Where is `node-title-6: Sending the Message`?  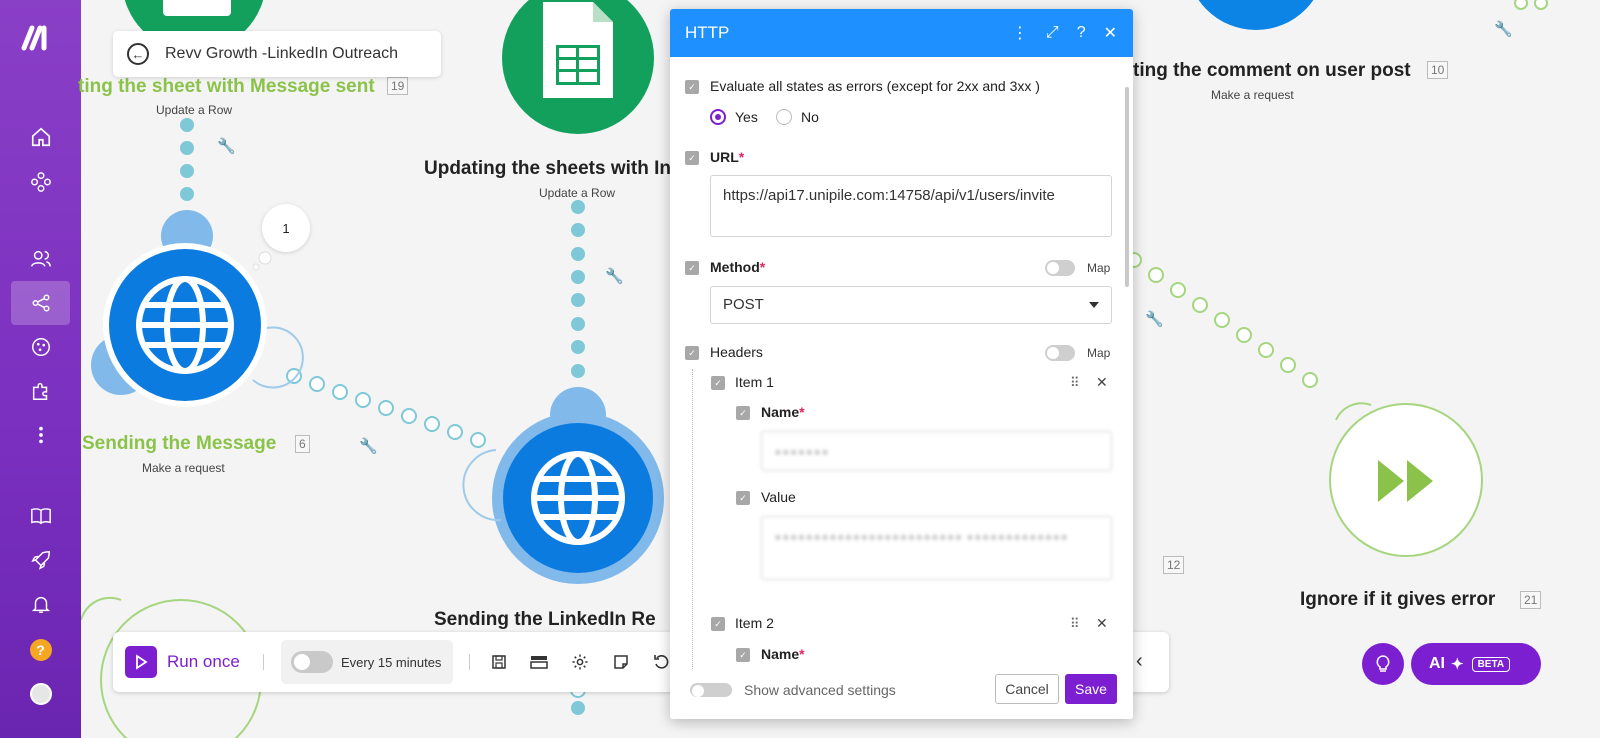 node-title-6: Sending the Message is located at coordinates (179, 444).